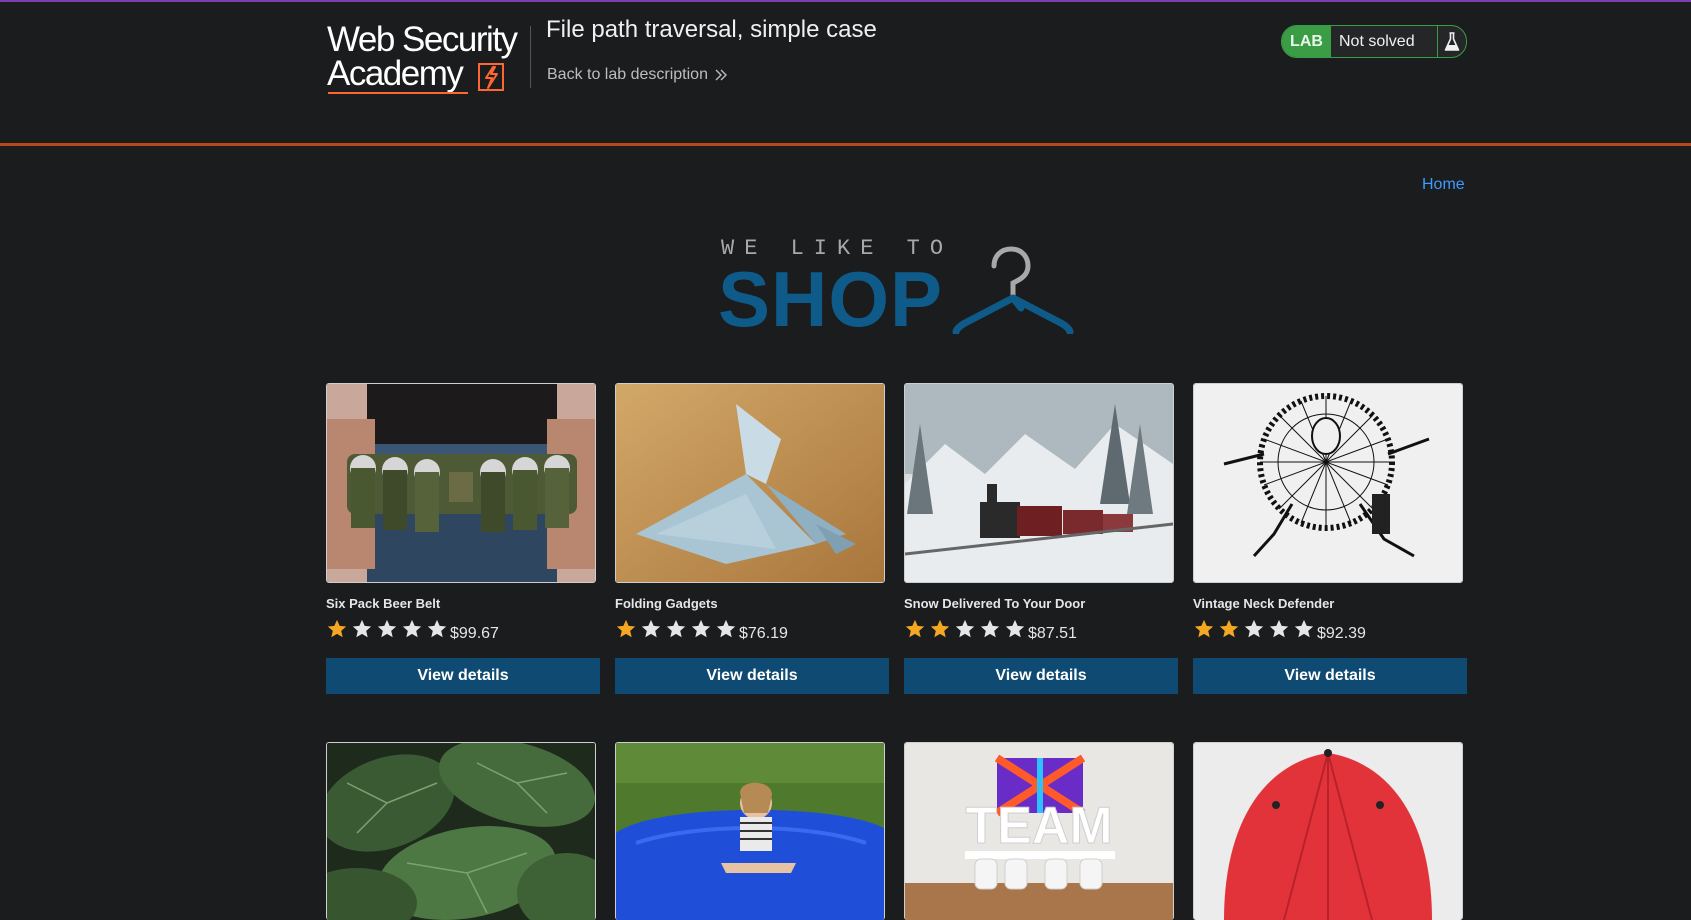 The height and width of the screenshot is (920, 1691). I want to click on product-name: Folding Gadgets, so click(666, 603).